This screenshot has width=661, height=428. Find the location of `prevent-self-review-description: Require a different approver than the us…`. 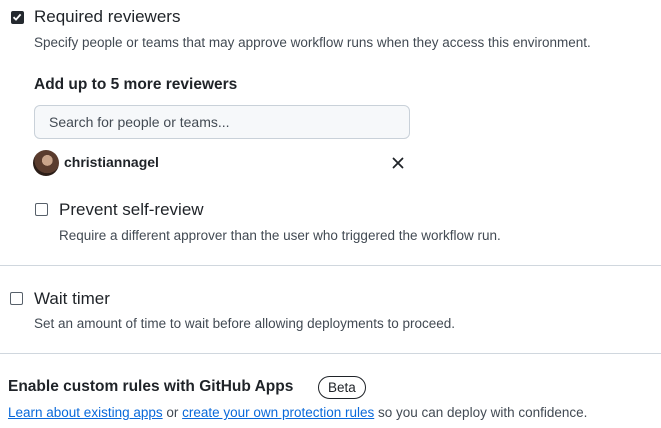

prevent-self-review-description: Require a different approver than the us… is located at coordinates (280, 235).